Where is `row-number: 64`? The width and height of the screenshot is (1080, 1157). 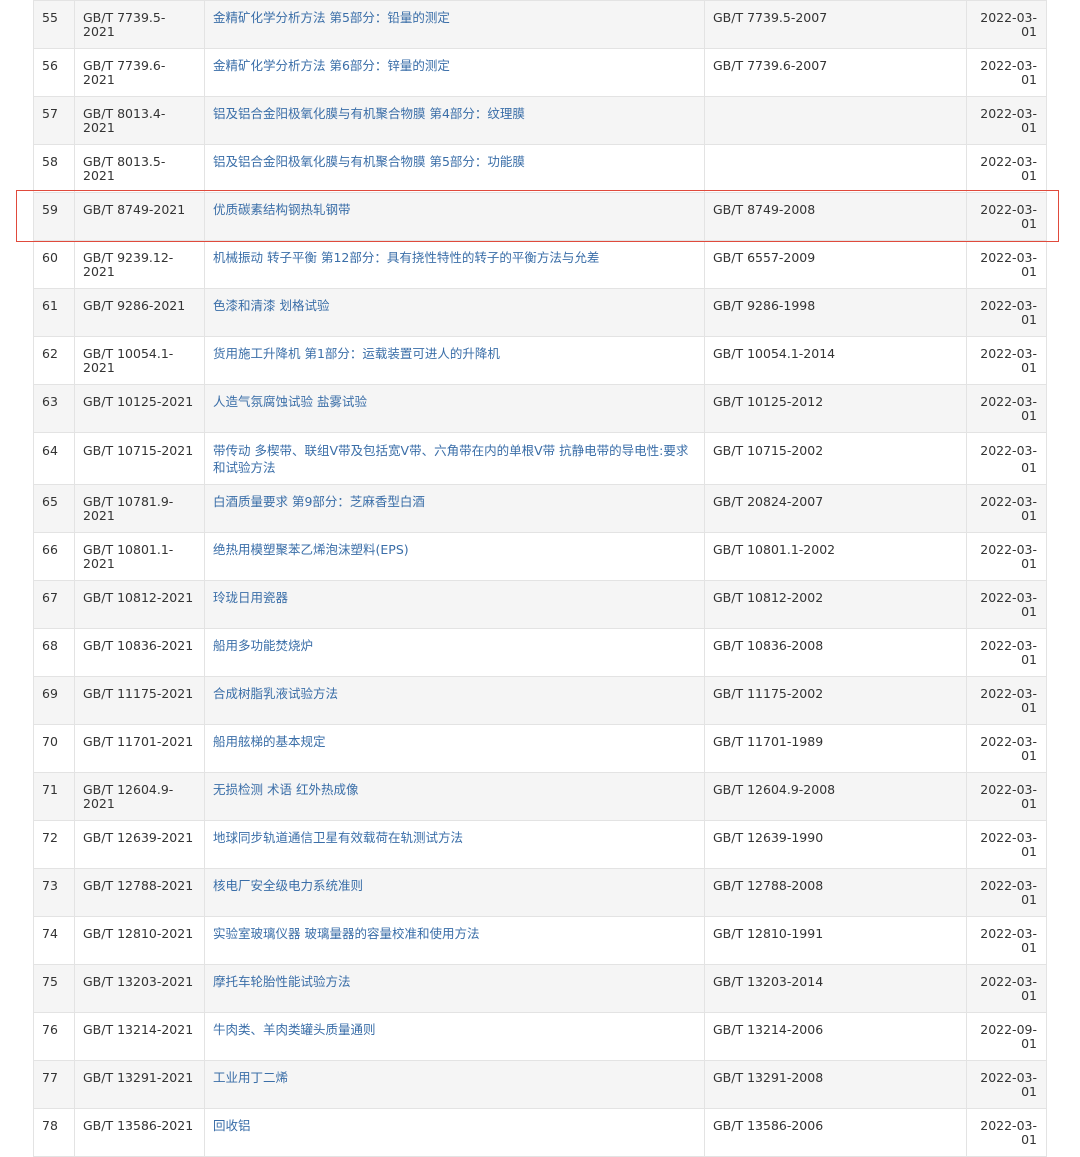
row-number: 64 is located at coordinates (54, 458).